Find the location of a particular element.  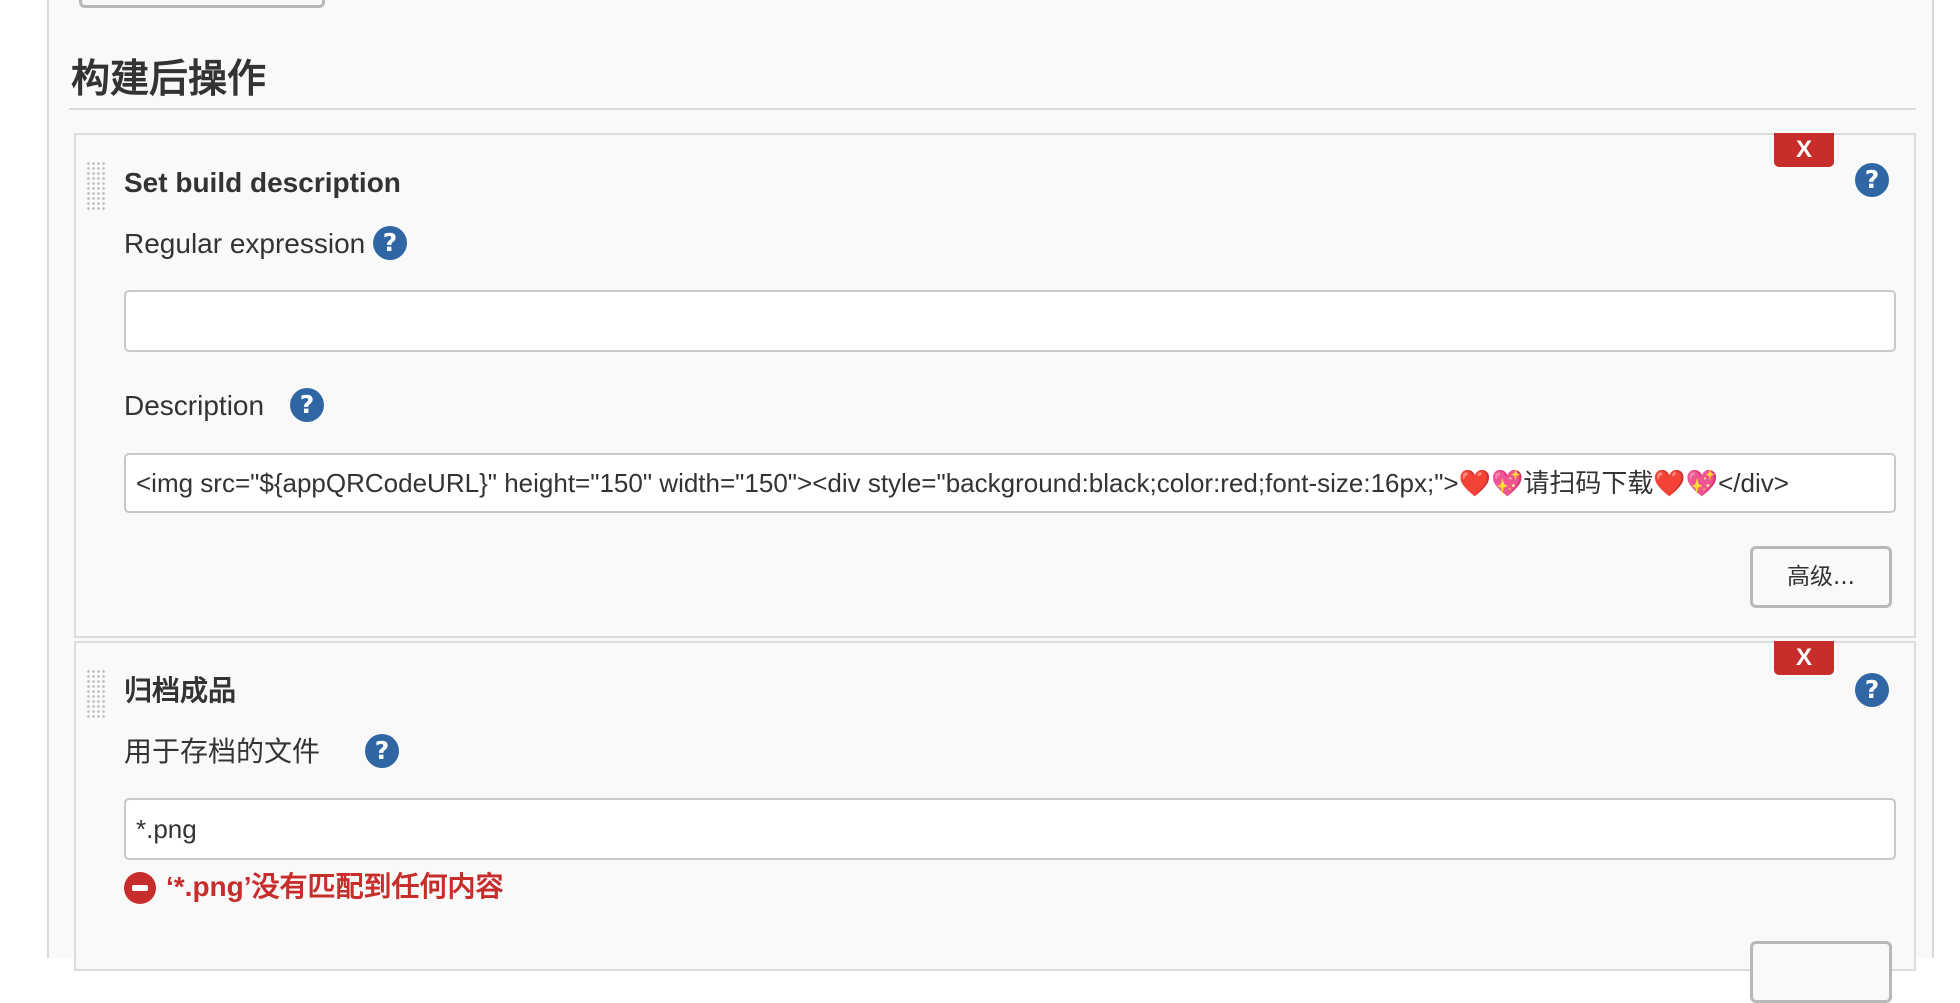

step-title: 归档成品 is located at coordinates (180, 690).